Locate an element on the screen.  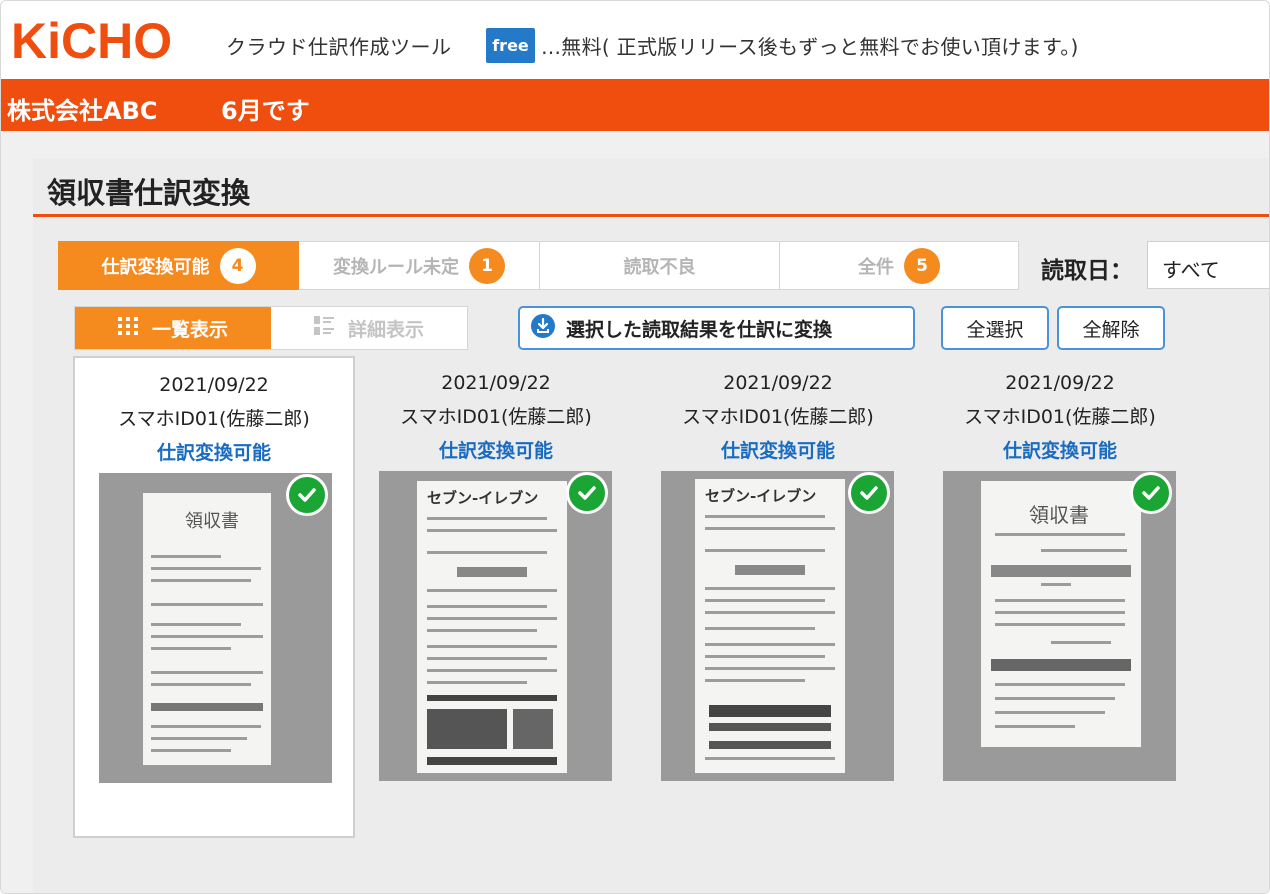
select-all-button: 全選択 is located at coordinates (995, 328).